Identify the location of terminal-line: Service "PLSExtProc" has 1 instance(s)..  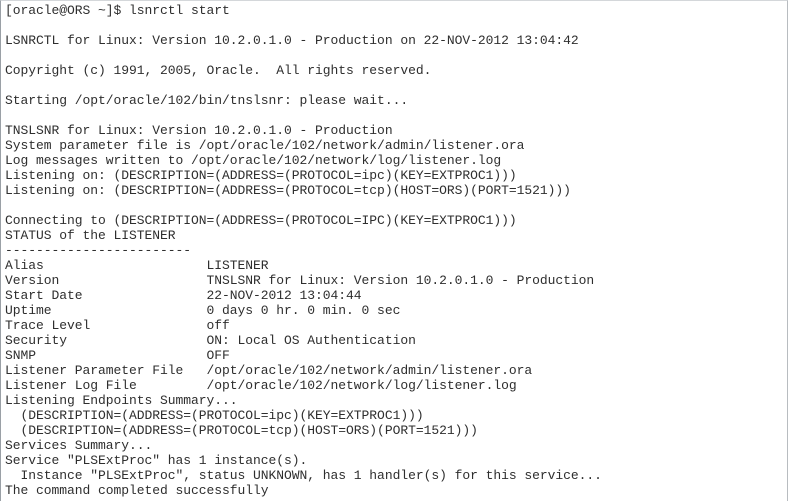
(156, 460).